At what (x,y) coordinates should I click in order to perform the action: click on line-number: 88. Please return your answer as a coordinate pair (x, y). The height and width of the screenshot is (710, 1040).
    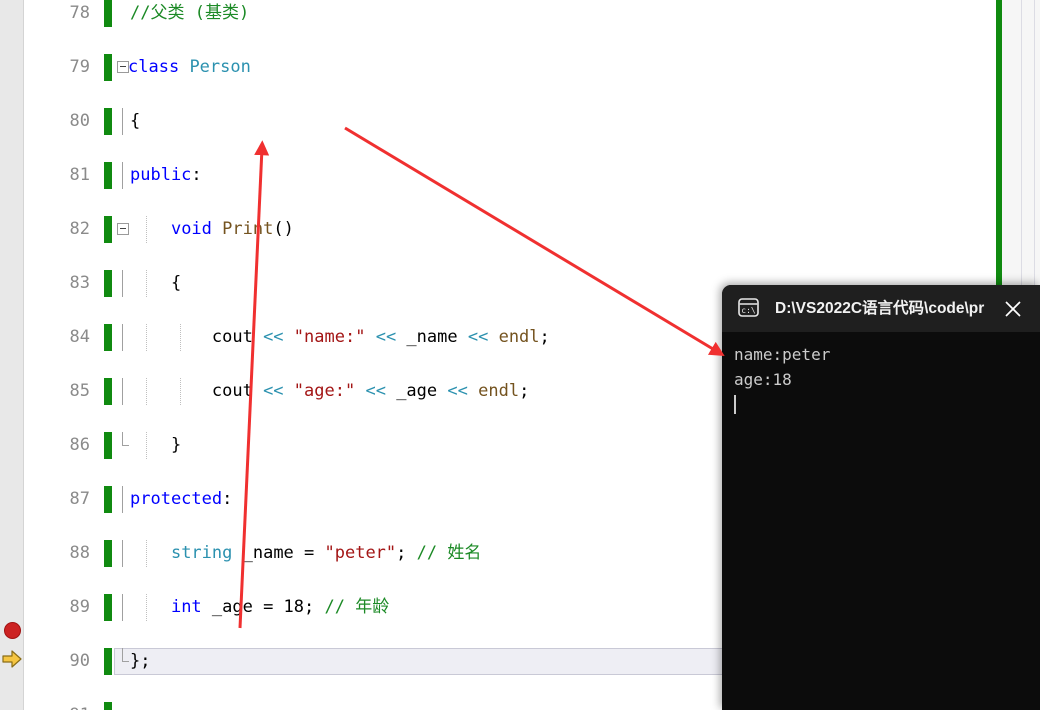
    Looking at the image, I should click on (79, 553).